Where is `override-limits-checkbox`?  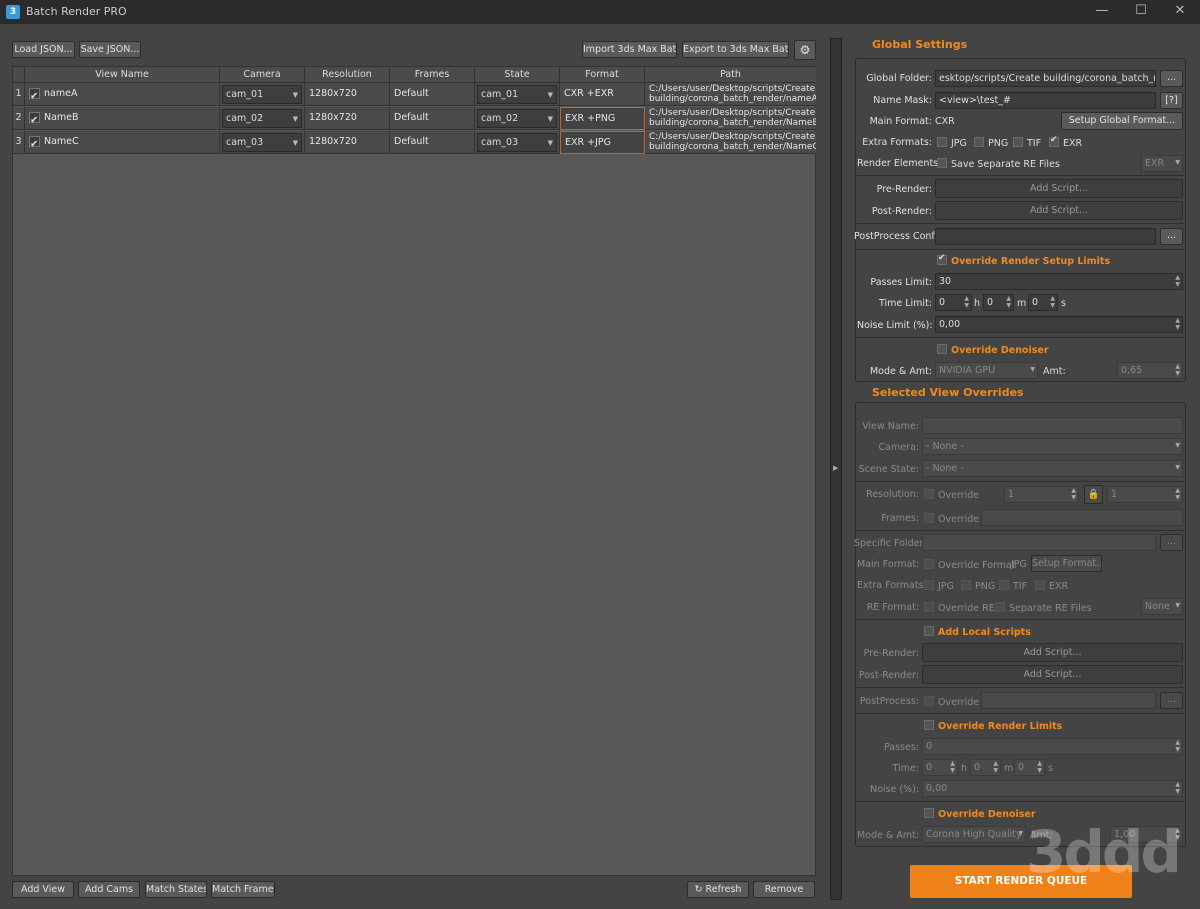
override-limits-checkbox is located at coordinates (942, 259).